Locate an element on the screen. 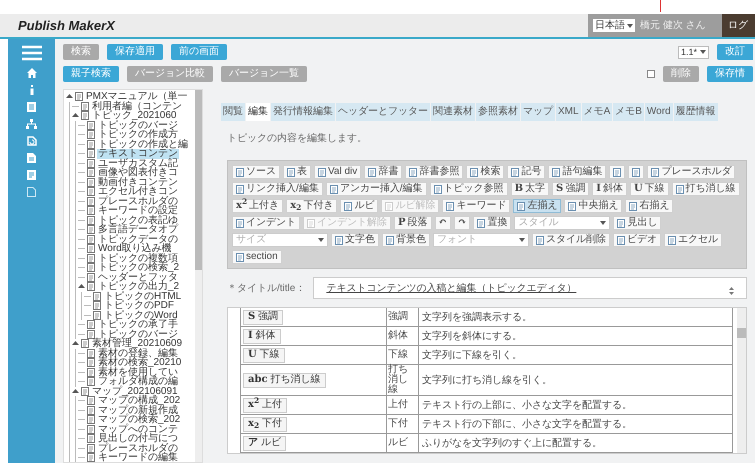 This screenshot has height=463, width=755. tree-item: トピックの作成方 is located at coordinates (138, 135).